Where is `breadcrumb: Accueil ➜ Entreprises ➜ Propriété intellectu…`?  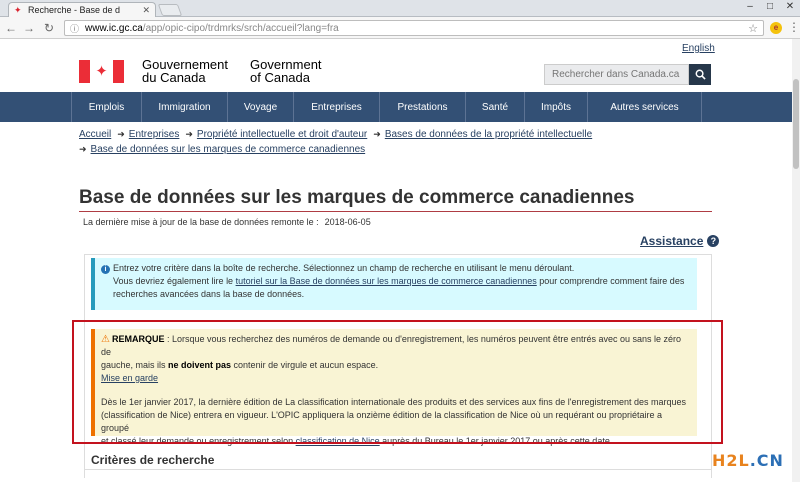
breadcrumb: Accueil ➜ Entreprises ➜ Propriété intellectu… is located at coordinates (399, 142).